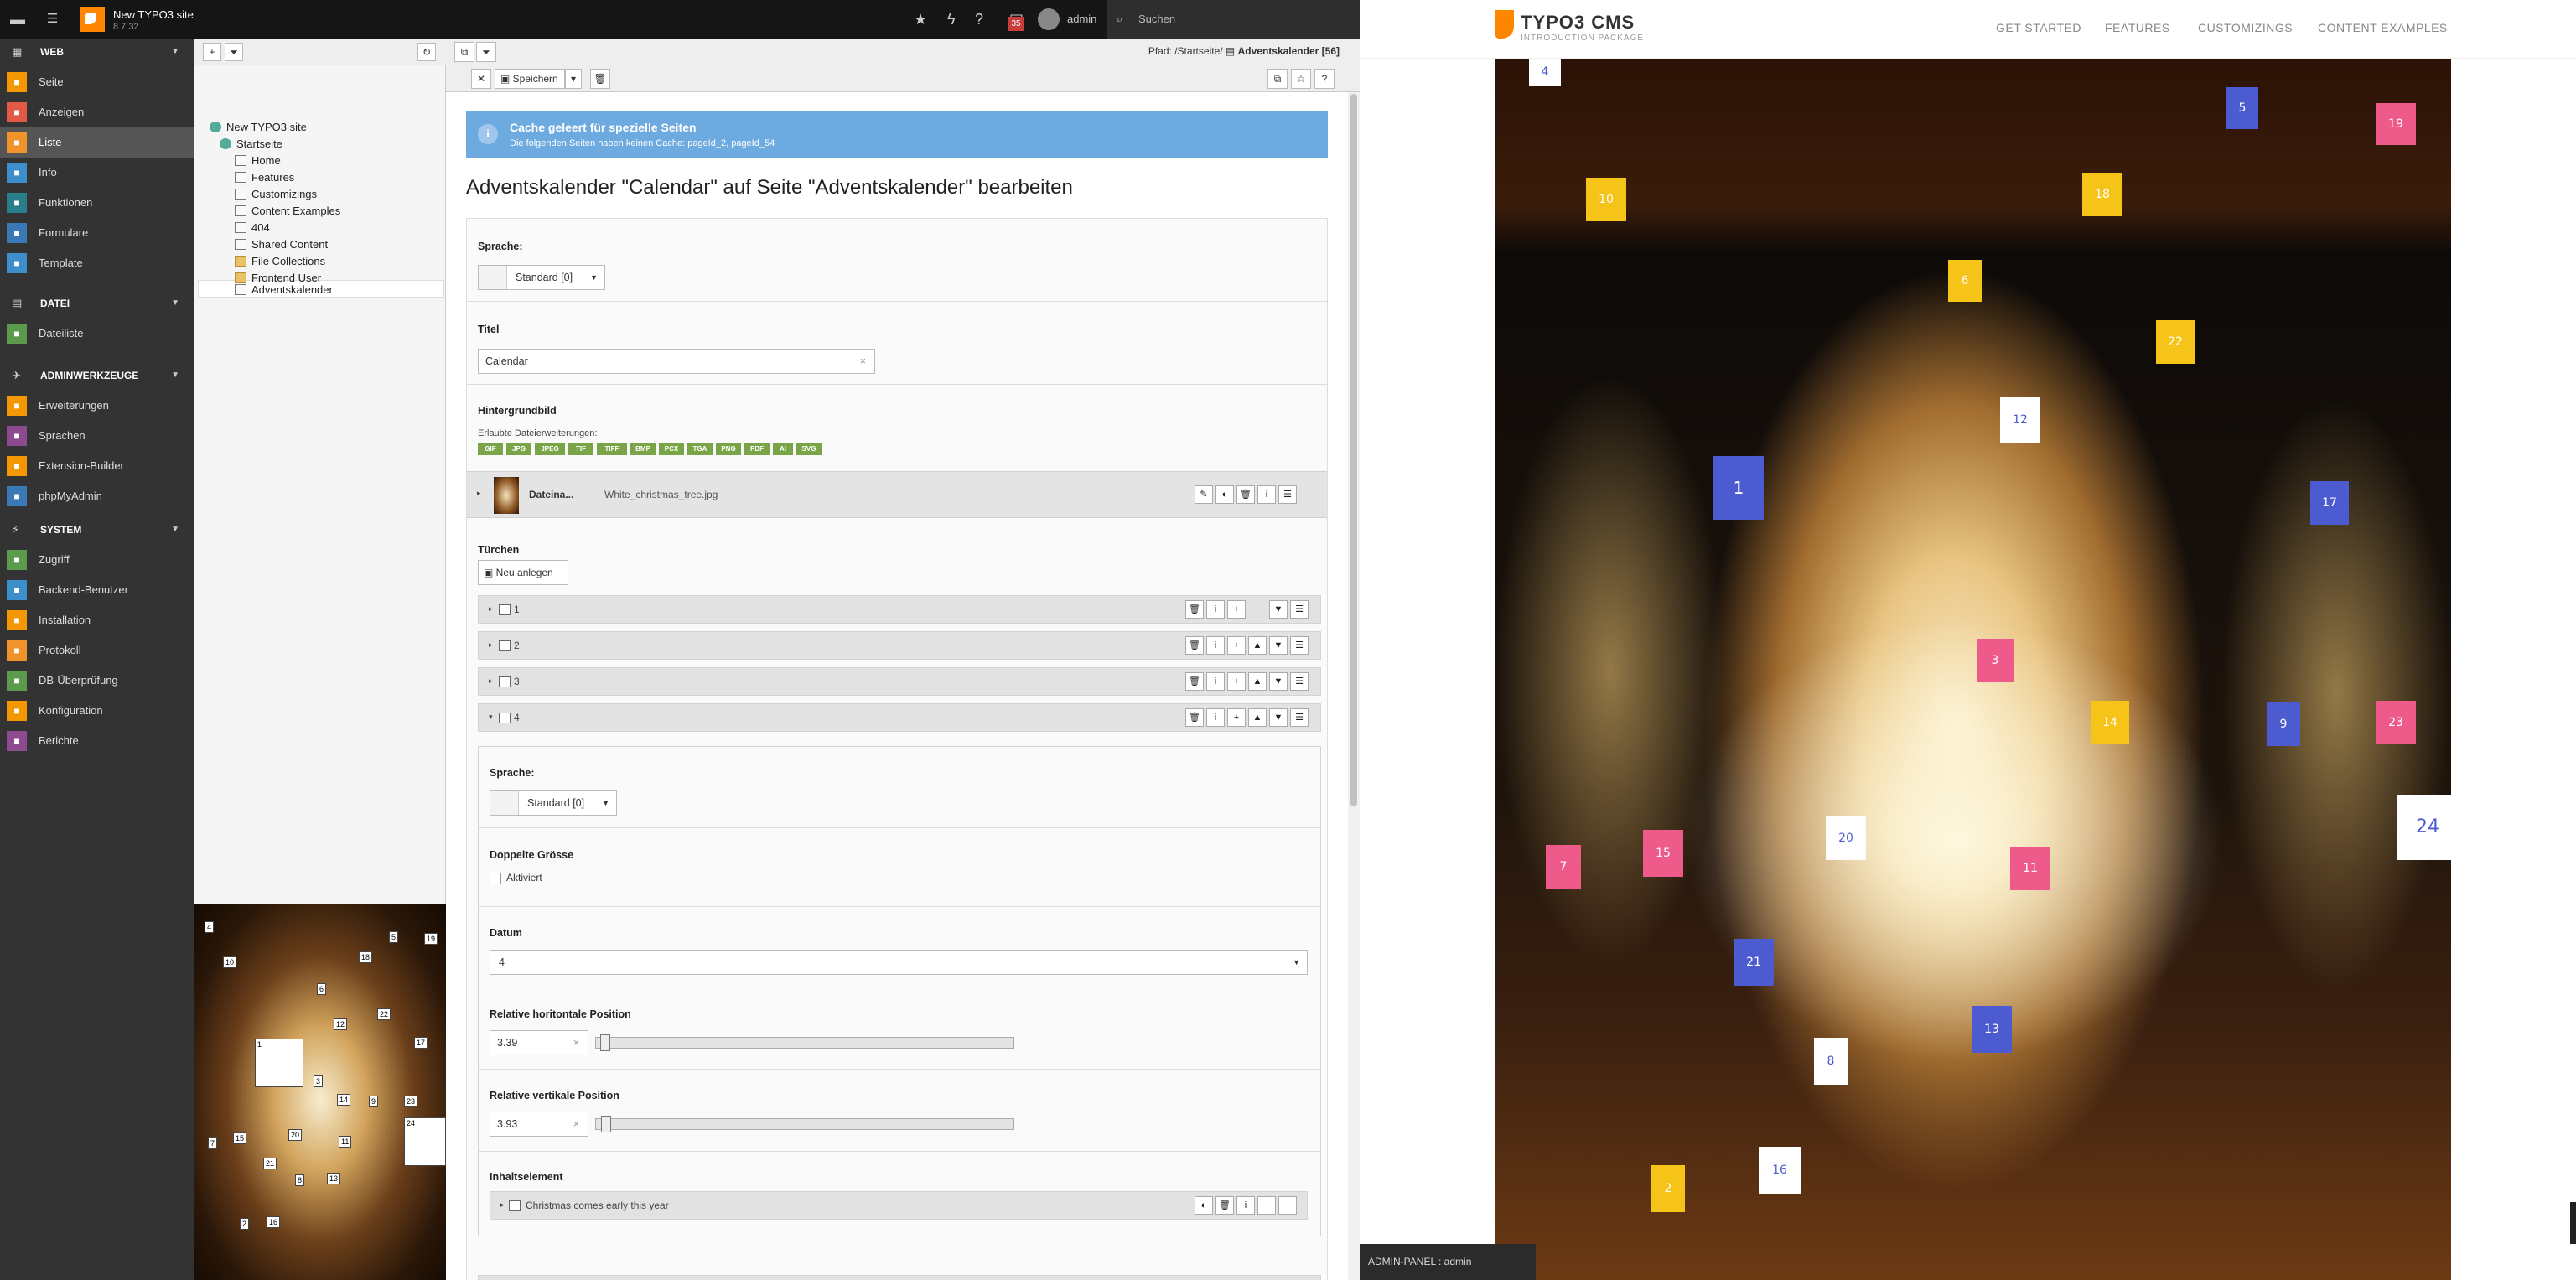 This screenshot has width=2576, height=1280. Describe the element at coordinates (539, 1124) in the screenshot. I see `vertical-position-input: 3.93 ×` at that location.